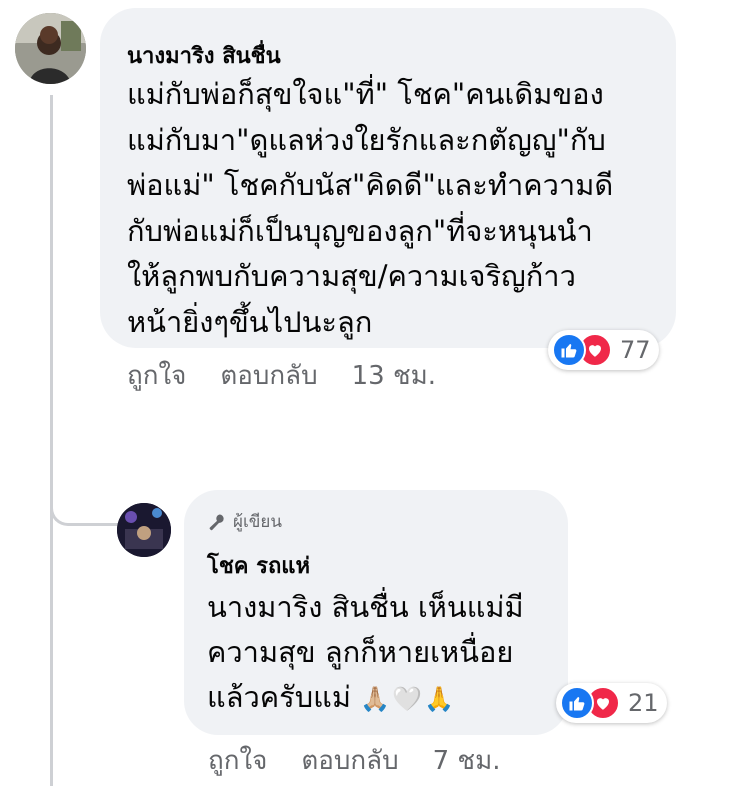 This screenshot has width=732, height=786. What do you see at coordinates (611, 703) in the screenshot?
I see `reply-reaction-summary: 21` at bounding box center [611, 703].